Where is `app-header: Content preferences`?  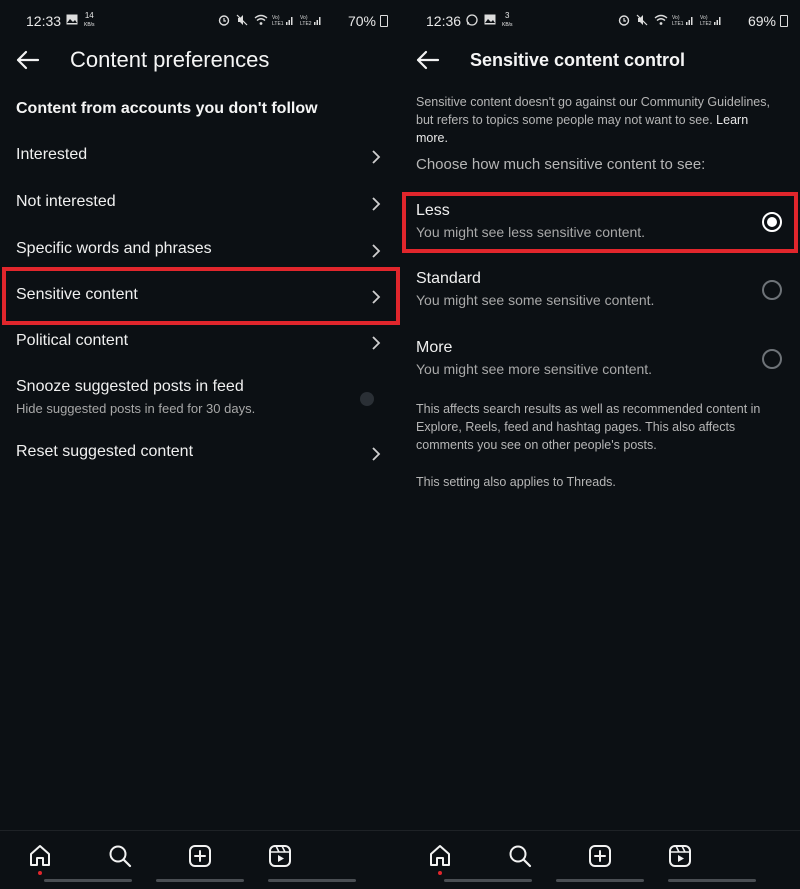
app-header: Content preferences is located at coordinates (200, 60).